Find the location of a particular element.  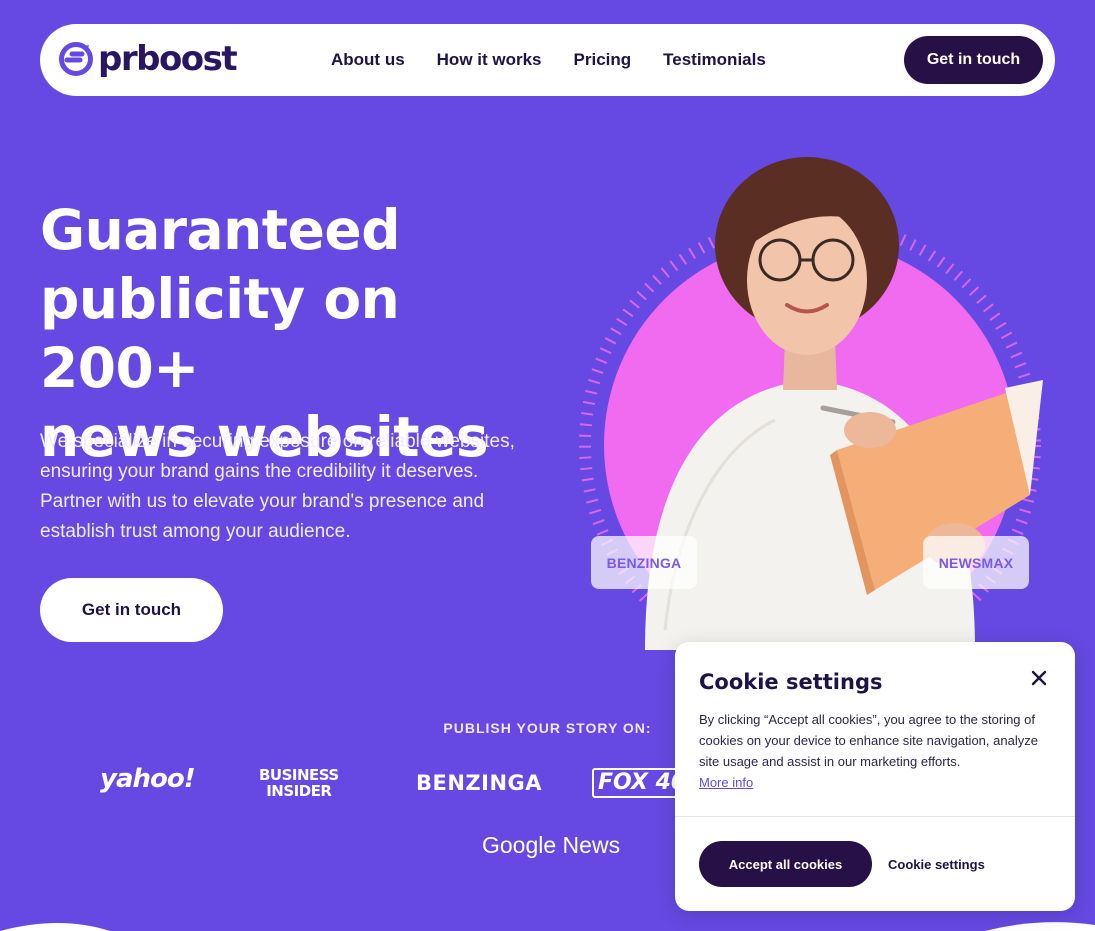

close-icon is located at coordinates (1039, 678).